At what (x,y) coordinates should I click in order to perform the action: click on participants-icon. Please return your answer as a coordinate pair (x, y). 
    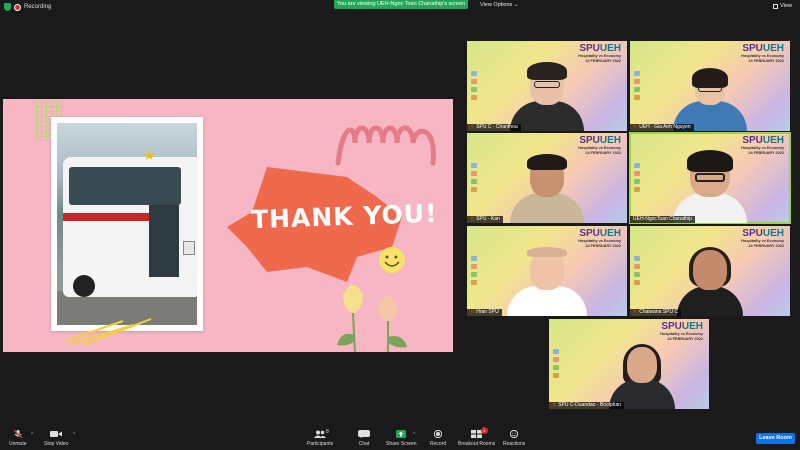
    Looking at the image, I should click on (320, 434).